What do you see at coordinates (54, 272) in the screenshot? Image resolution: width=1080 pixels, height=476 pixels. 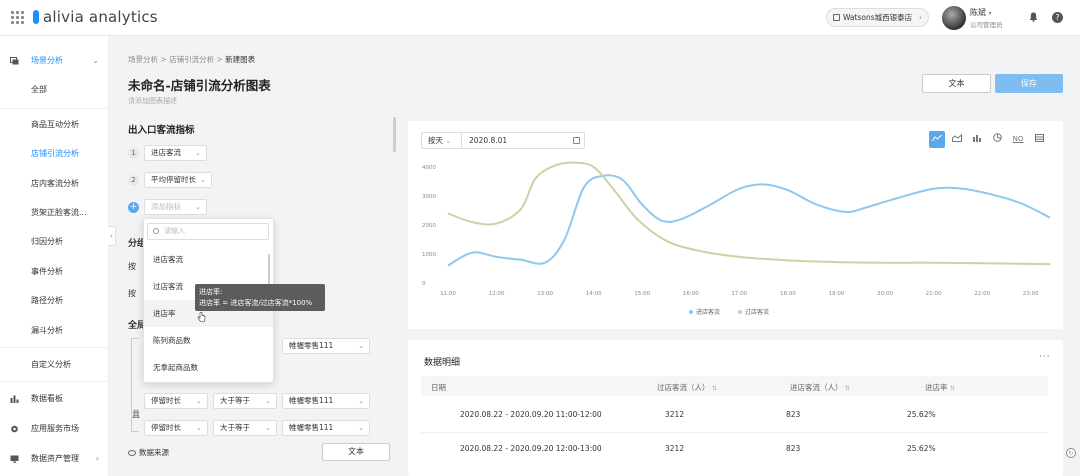 I see `sidebar-item-events: 事件分析` at bounding box center [54, 272].